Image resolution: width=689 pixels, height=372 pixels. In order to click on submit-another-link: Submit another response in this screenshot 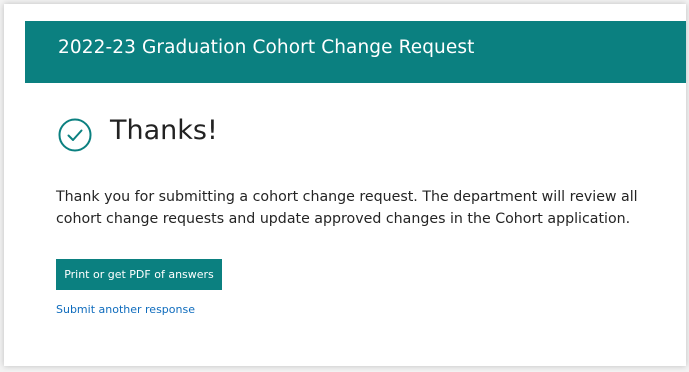, I will do `click(125, 309)`.